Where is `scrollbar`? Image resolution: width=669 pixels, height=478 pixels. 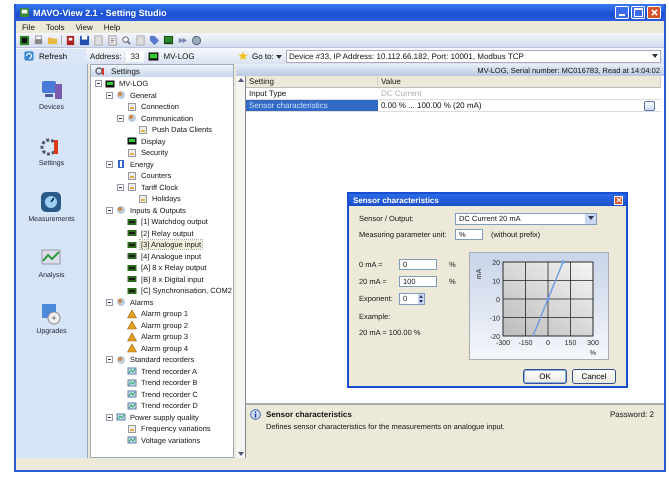 scrollbar is located at coordinates (240, 267).